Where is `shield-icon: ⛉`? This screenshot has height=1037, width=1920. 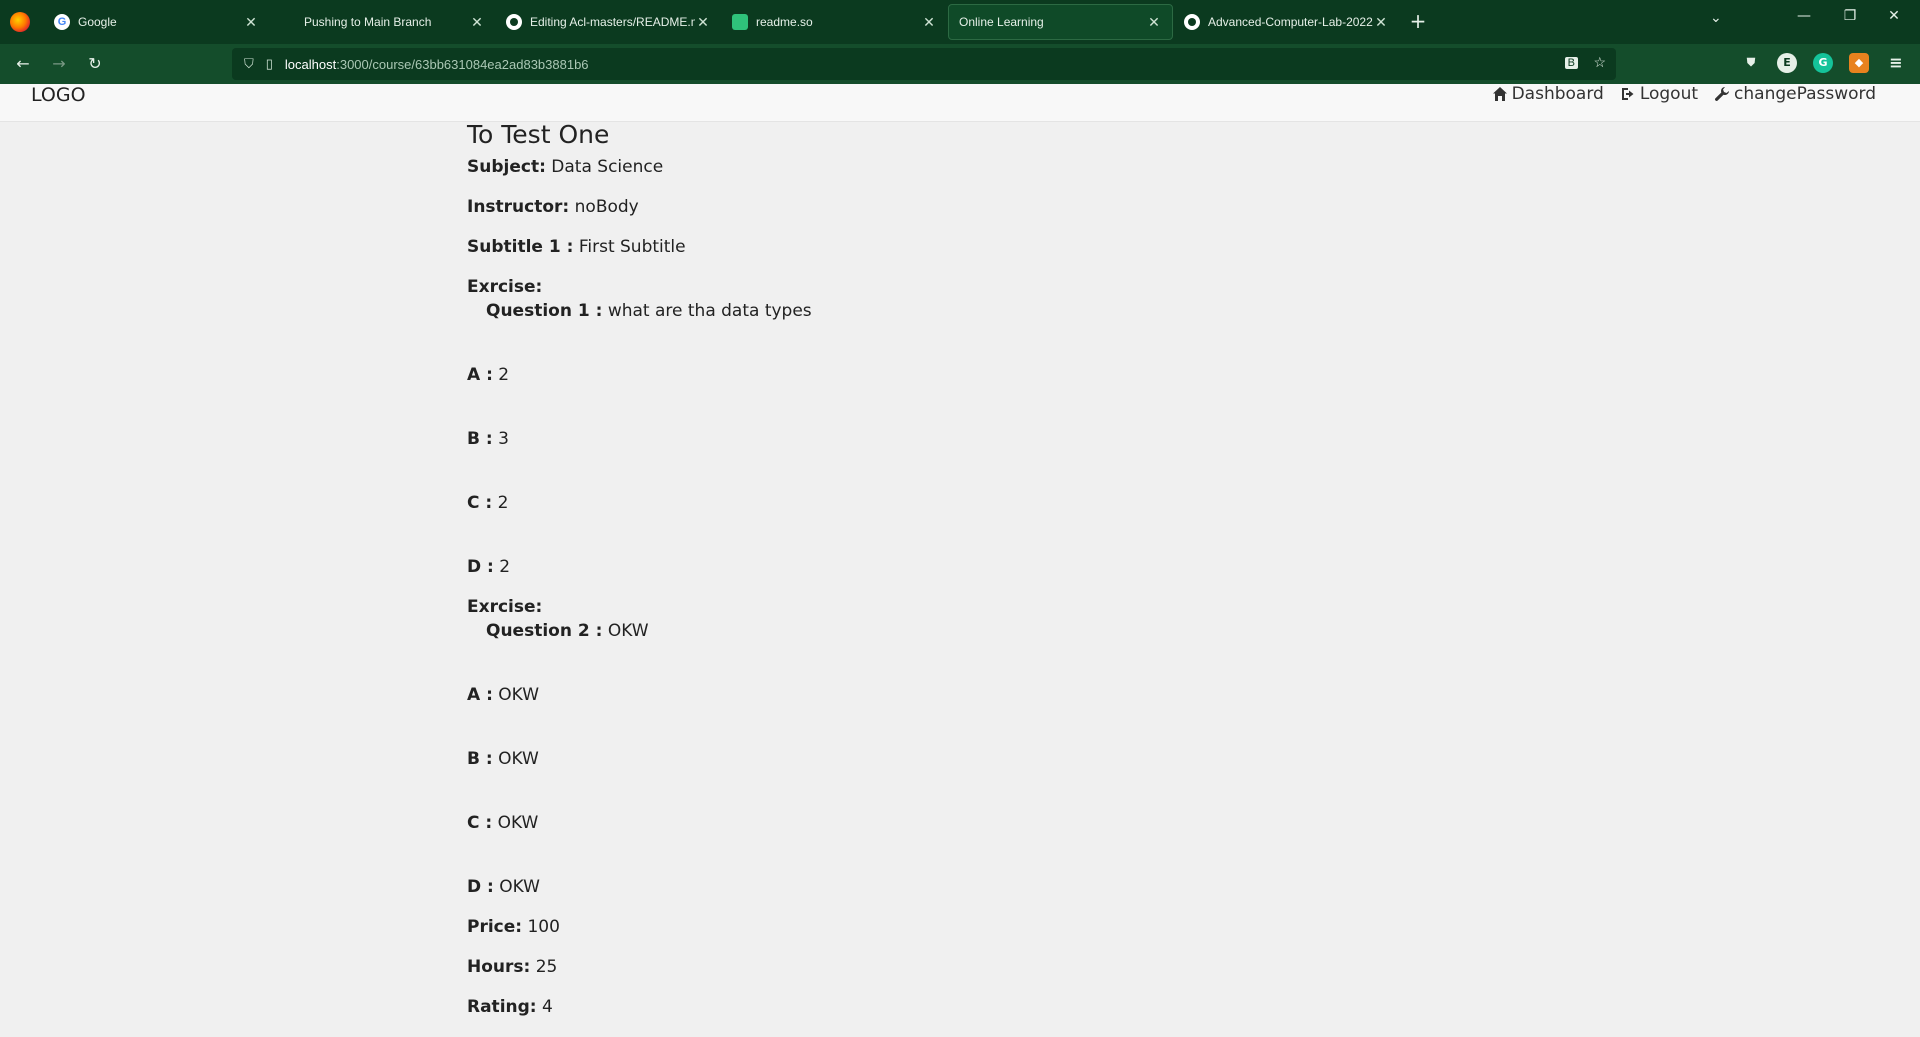
shield-icon: ⛉ is located at coordinates (249, 64).